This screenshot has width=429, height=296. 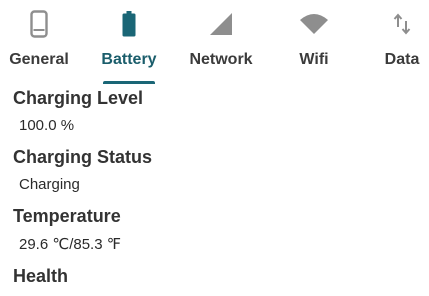 What do you see at coordinates (41, 276) in the screenshot?
I see `info-item-title: Health` at bounding box center [41, 276].